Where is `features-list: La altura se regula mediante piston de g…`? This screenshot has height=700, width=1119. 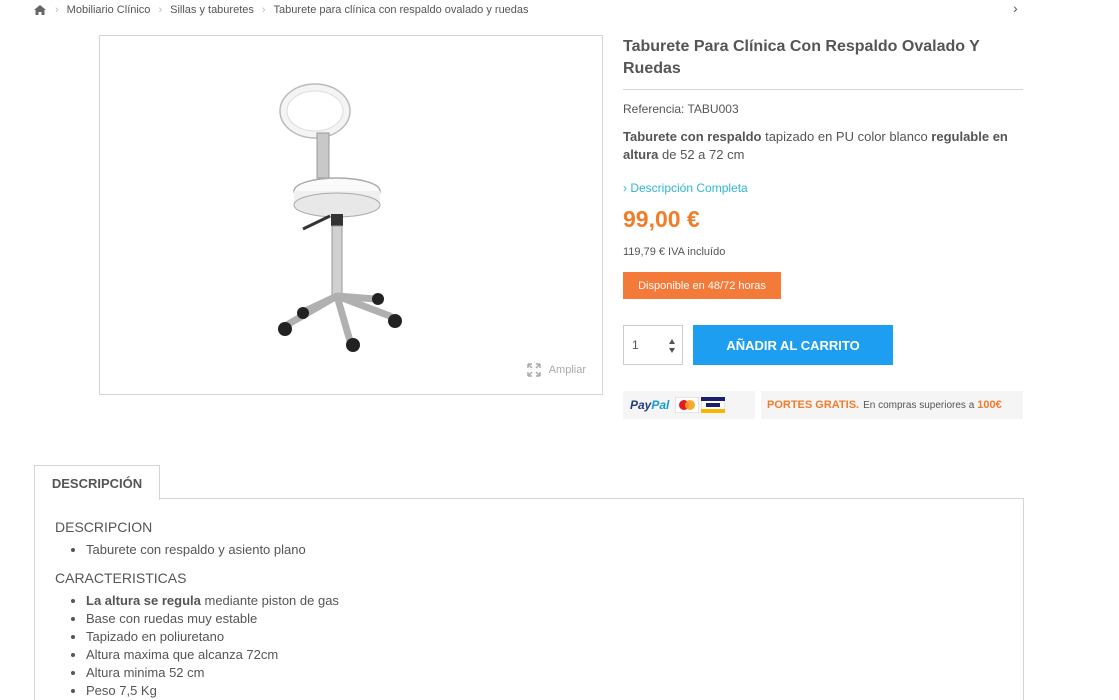 features-list: La altura se regula mediante piston de g… is located at coordinates (529, 646).